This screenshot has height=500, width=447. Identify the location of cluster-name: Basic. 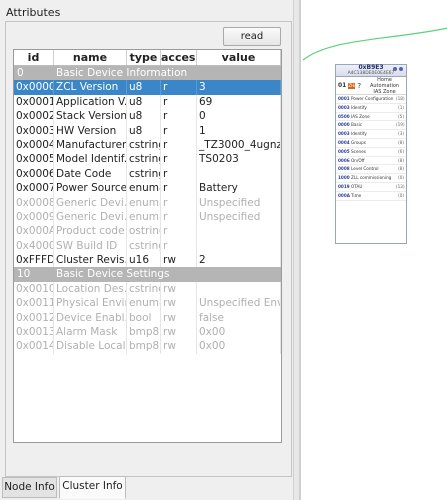
(357, 125).